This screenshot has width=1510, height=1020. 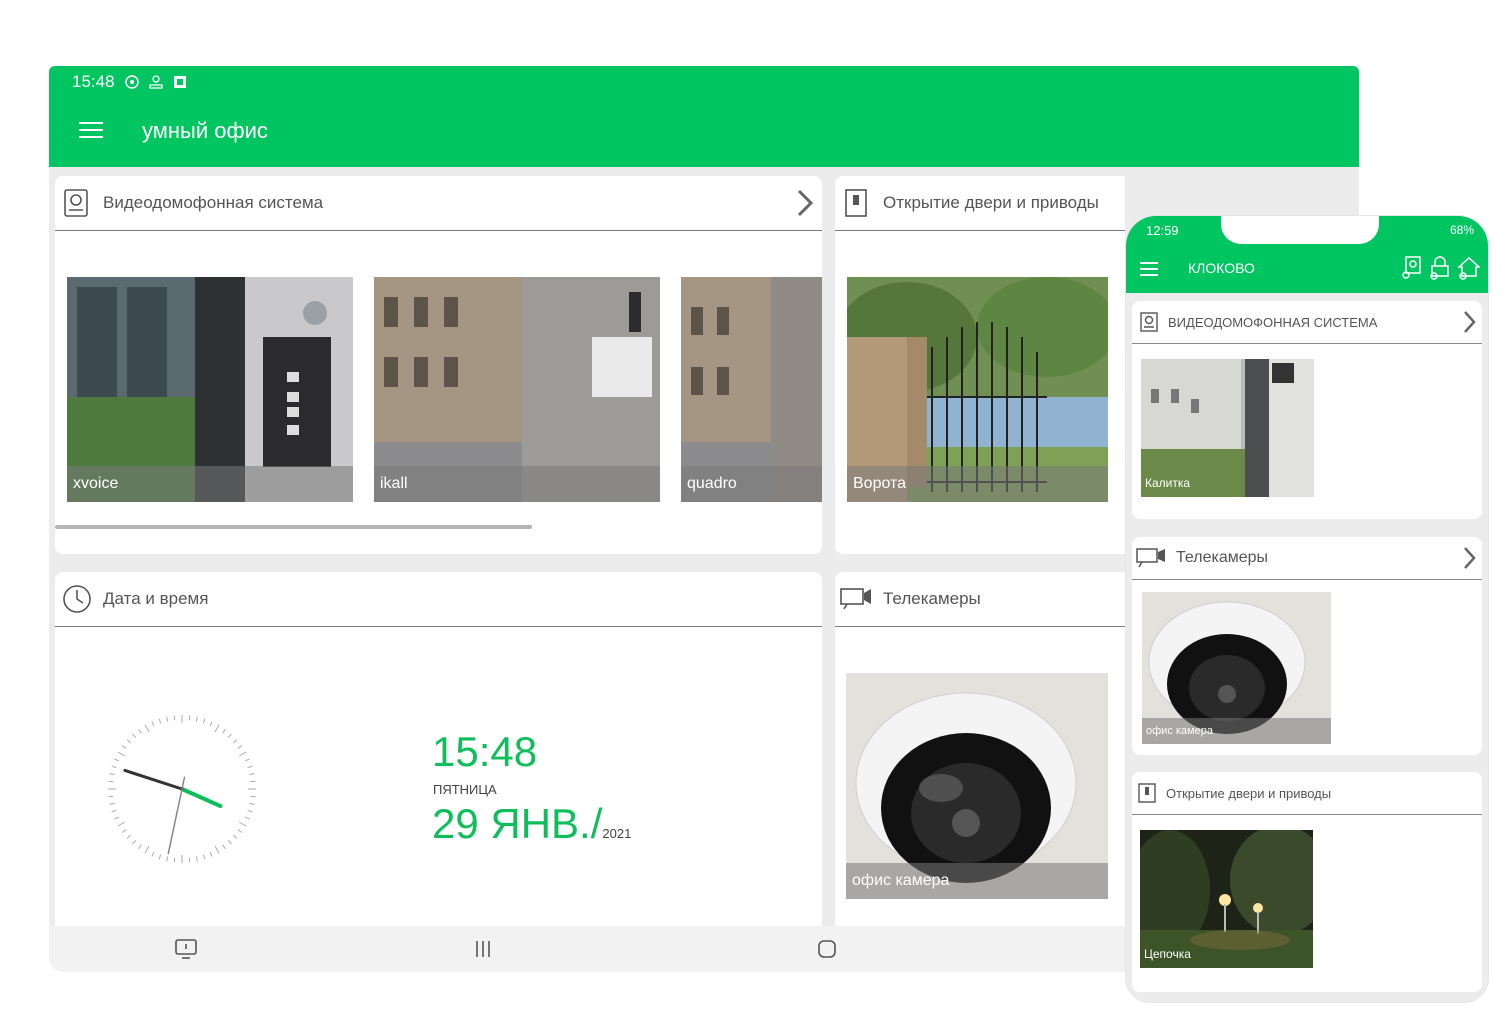 I want to click on app-title: КЛОКОВО, so click(x=1221, y=268).